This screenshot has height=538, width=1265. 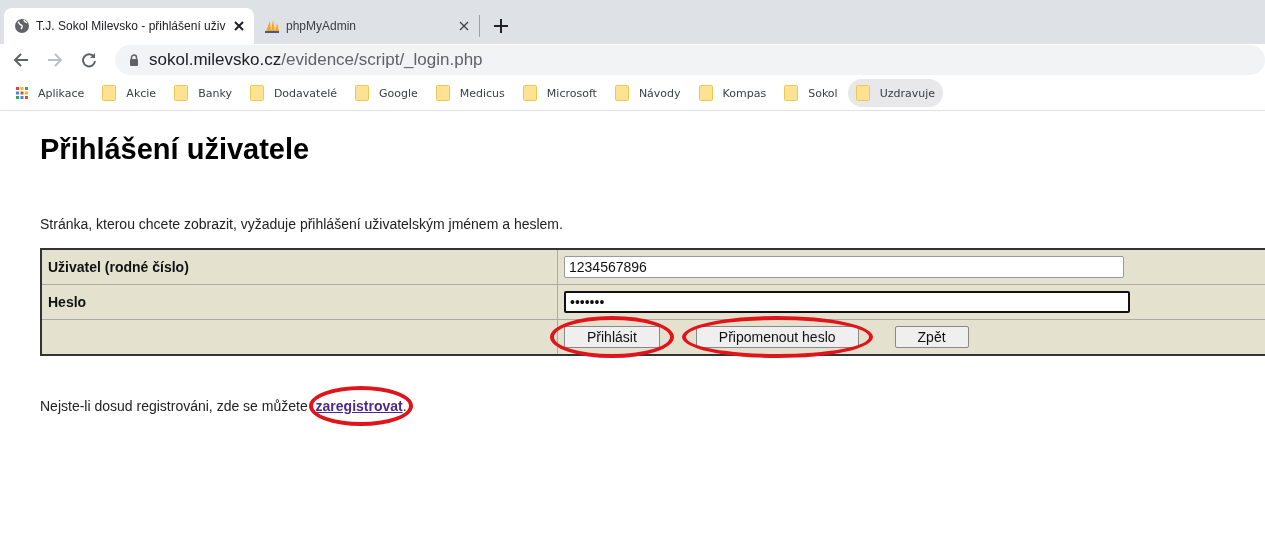 I want to click on bookmark: Medicus, so click(x=470, y=93).